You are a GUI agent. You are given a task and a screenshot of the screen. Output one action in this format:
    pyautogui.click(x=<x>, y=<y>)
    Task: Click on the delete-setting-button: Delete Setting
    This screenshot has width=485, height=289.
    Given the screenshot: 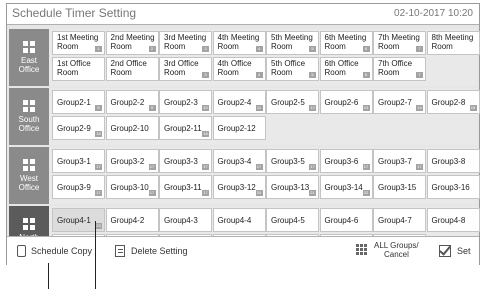 What is the action you would take?
    pyautogui.click(x=156, y=251)
    